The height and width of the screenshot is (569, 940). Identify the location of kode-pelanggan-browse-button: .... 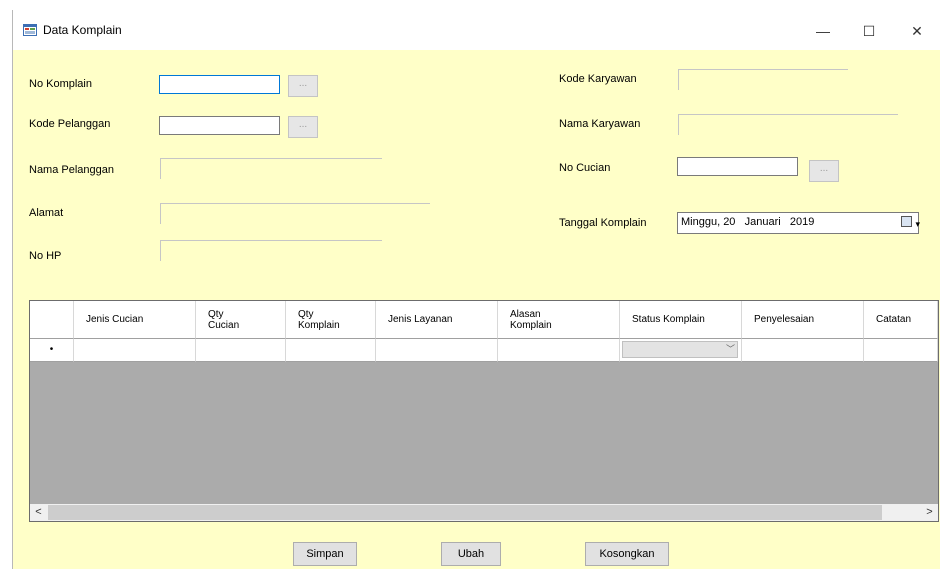
(303, 127).